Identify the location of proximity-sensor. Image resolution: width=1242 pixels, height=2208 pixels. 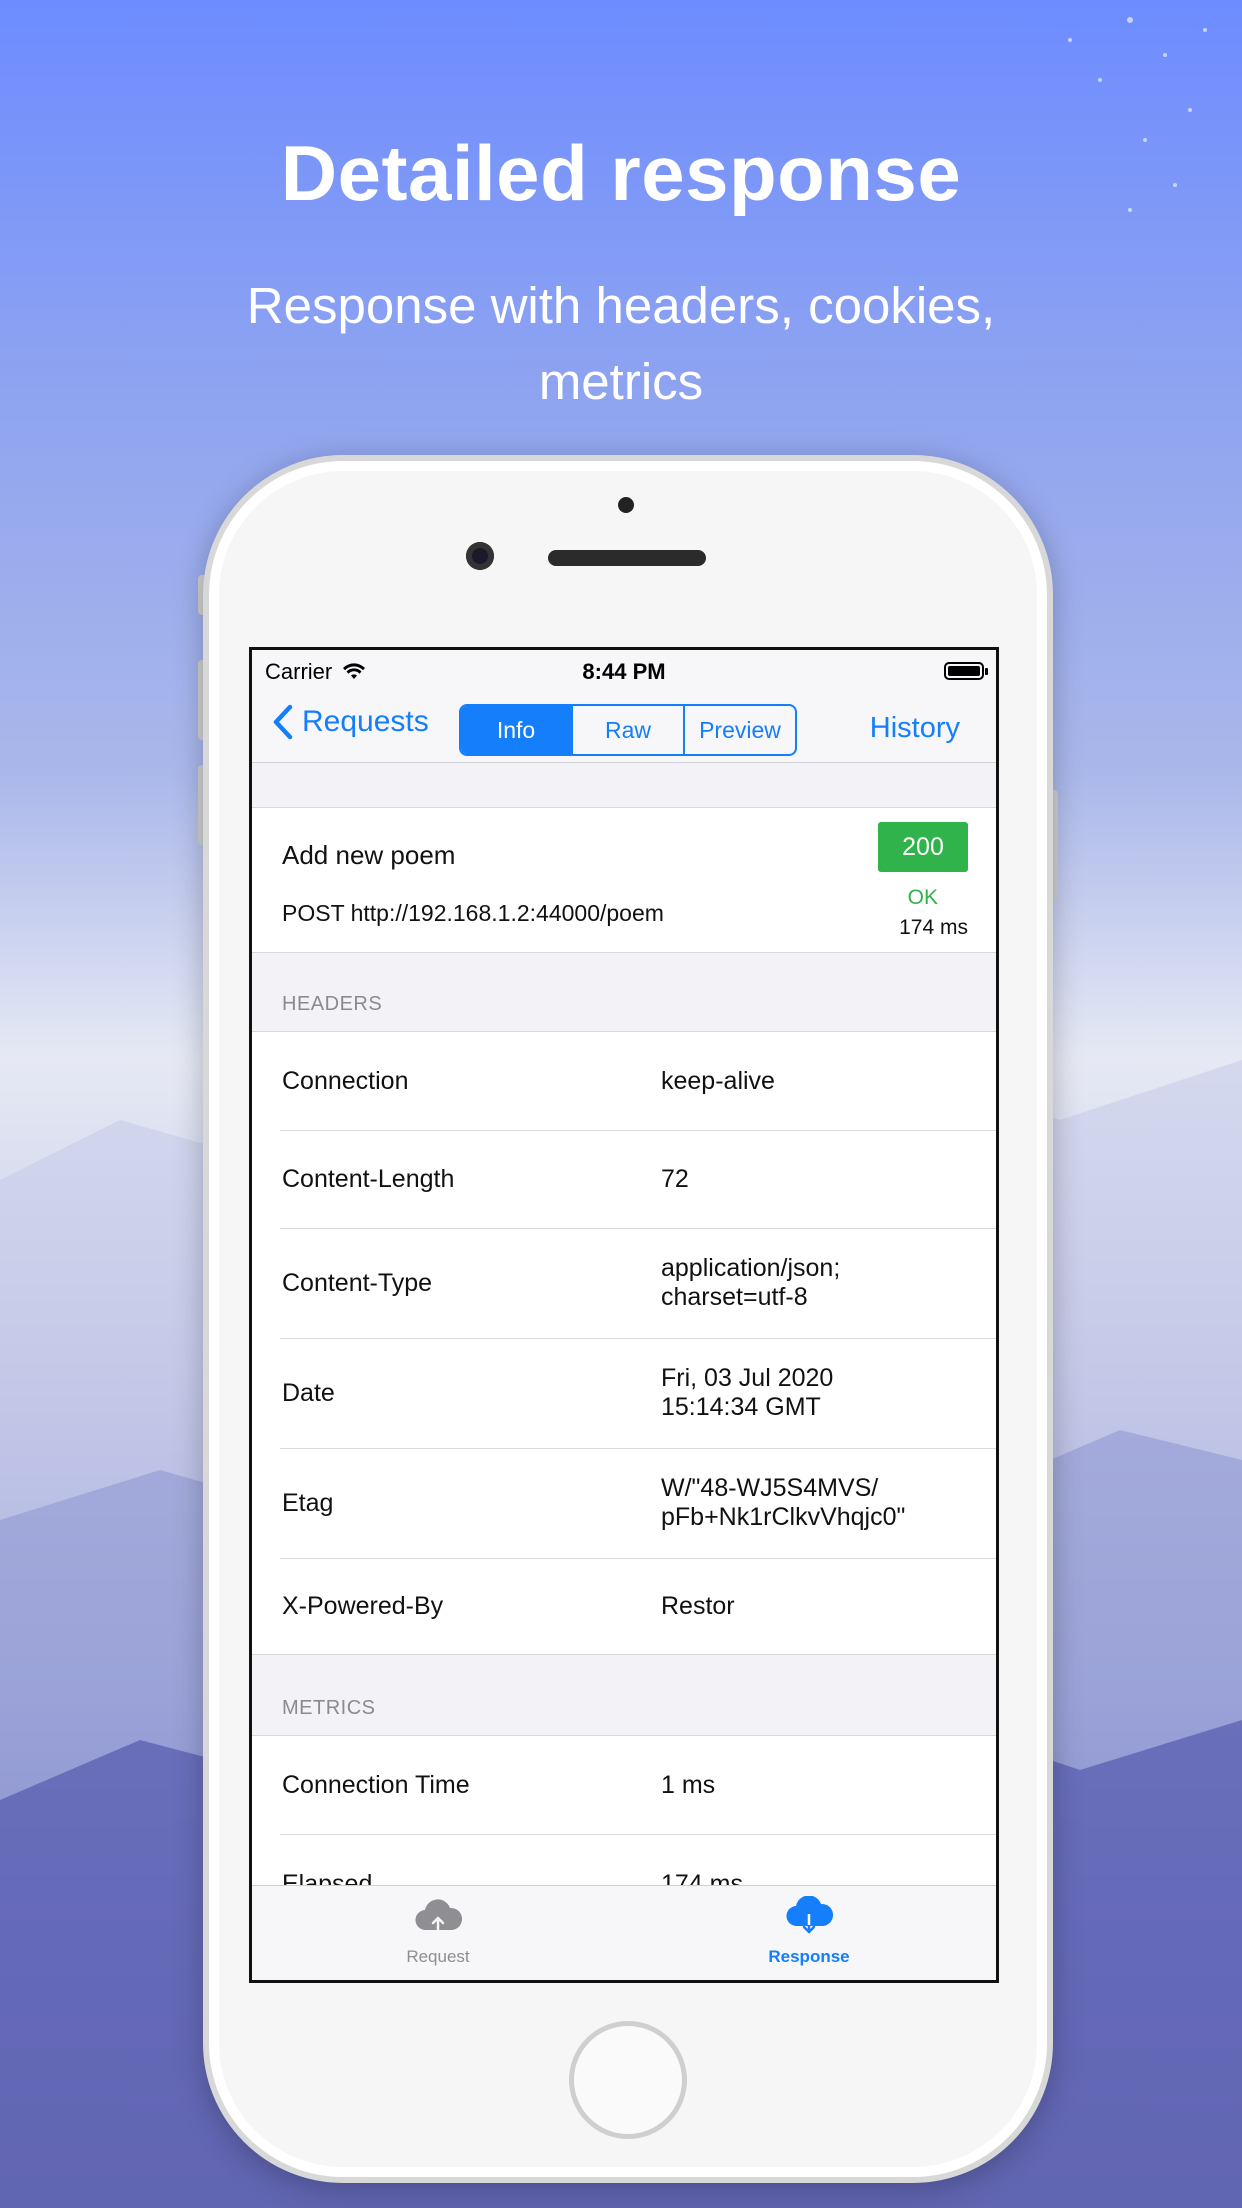
(626, 505).